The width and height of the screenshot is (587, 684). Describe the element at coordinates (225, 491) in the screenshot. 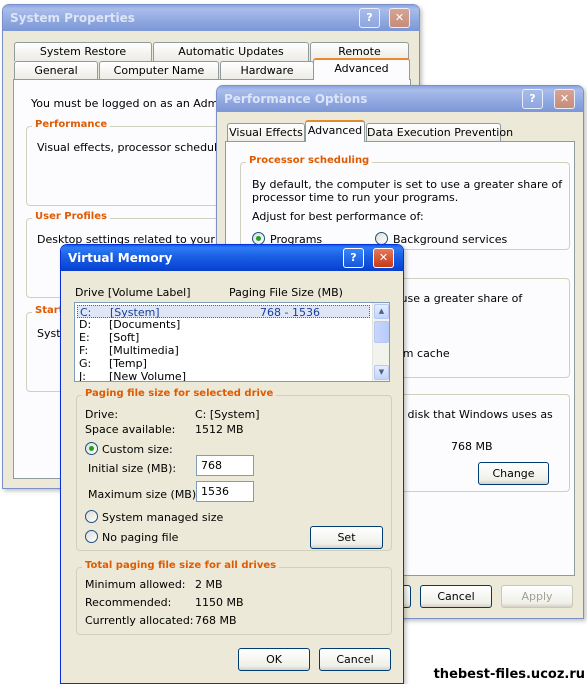

I see `maximum-size-input: 1536` at that location.